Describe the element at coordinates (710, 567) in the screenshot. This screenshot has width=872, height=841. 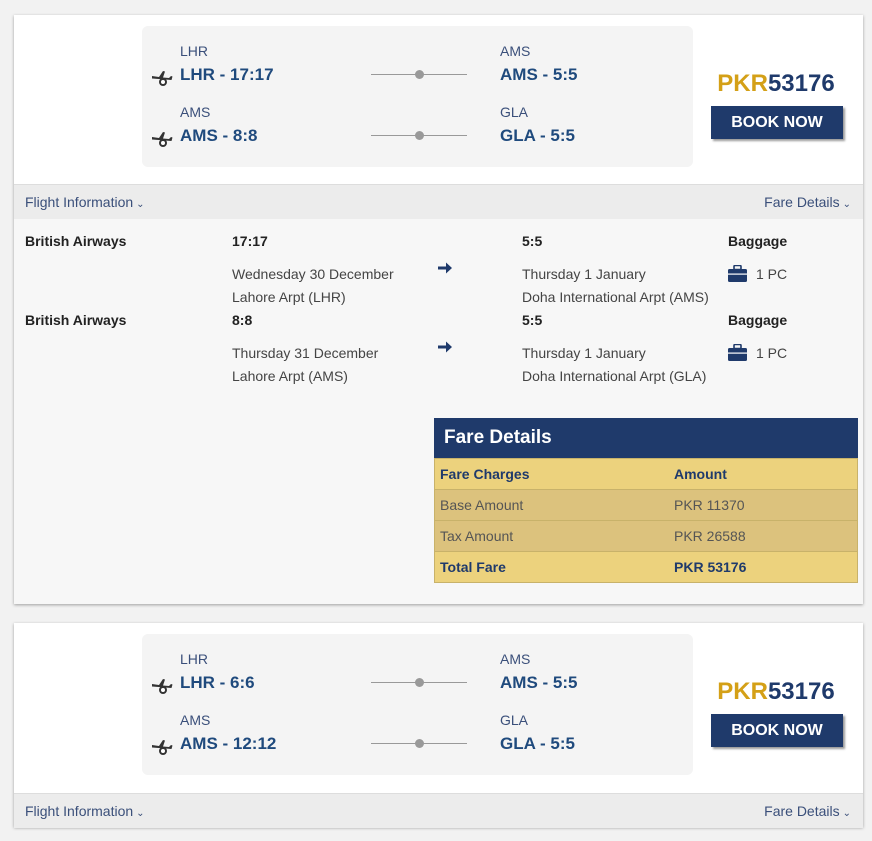
I see `total-fare-value: PKR 53176` at that location.